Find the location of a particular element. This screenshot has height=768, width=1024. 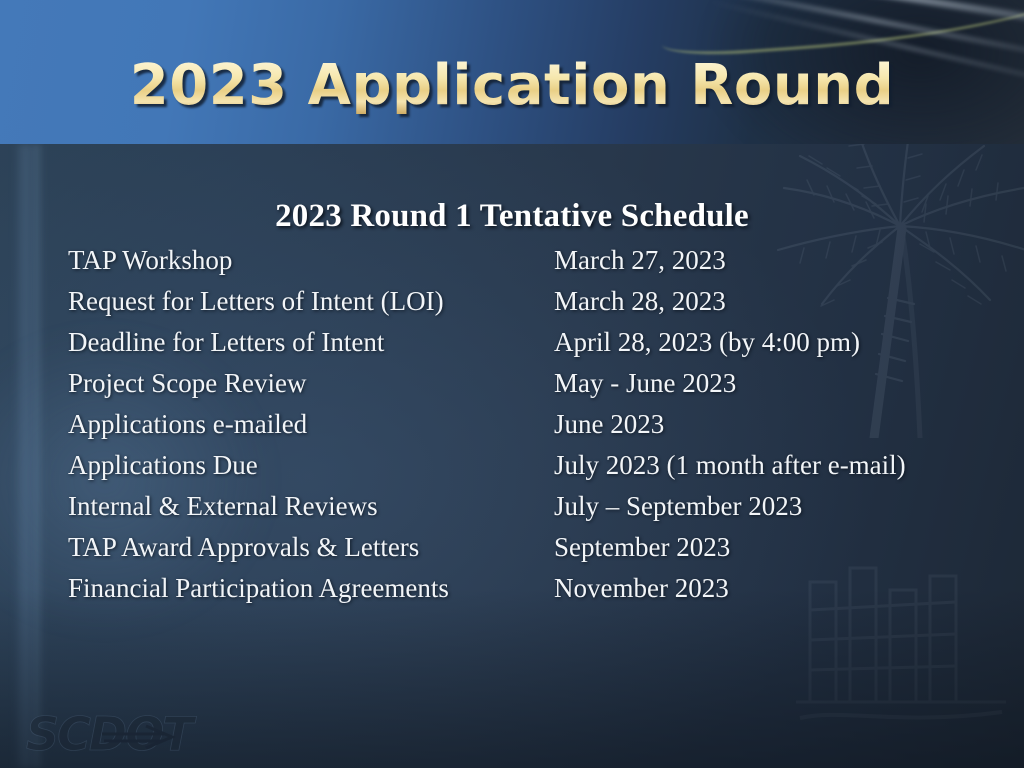

schedule-task: Applications e-mailed is located at coordinates (188, 424).